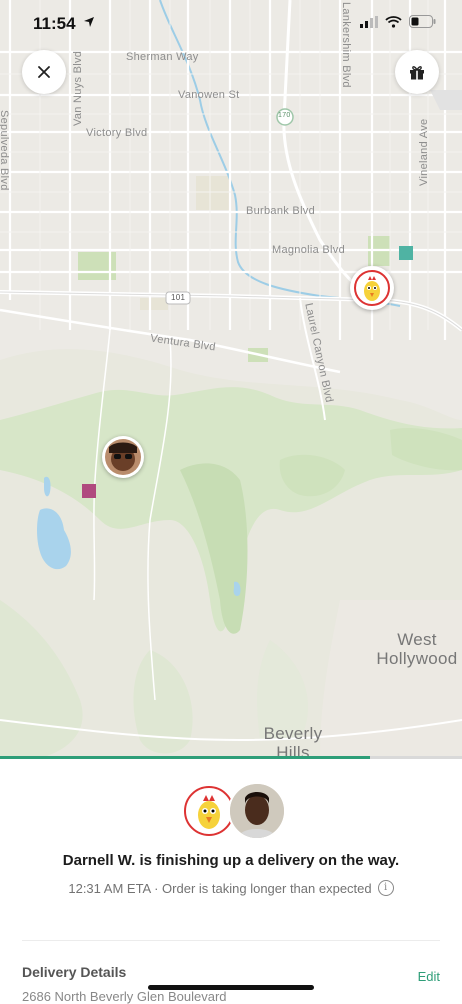 This screenshot has height=1004, width=462. Describe the element at coordinates (231, 987) in the screenshot. I see `home-indicator` at that location.